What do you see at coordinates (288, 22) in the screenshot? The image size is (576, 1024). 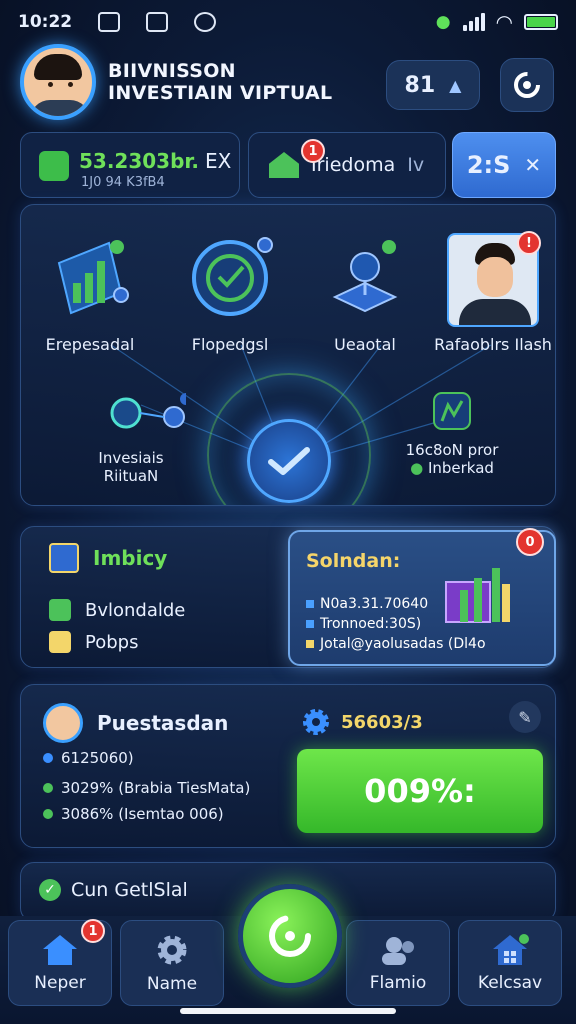 I see `status-bar: 10:22 ● ◠` at bounding box center [288, 22].